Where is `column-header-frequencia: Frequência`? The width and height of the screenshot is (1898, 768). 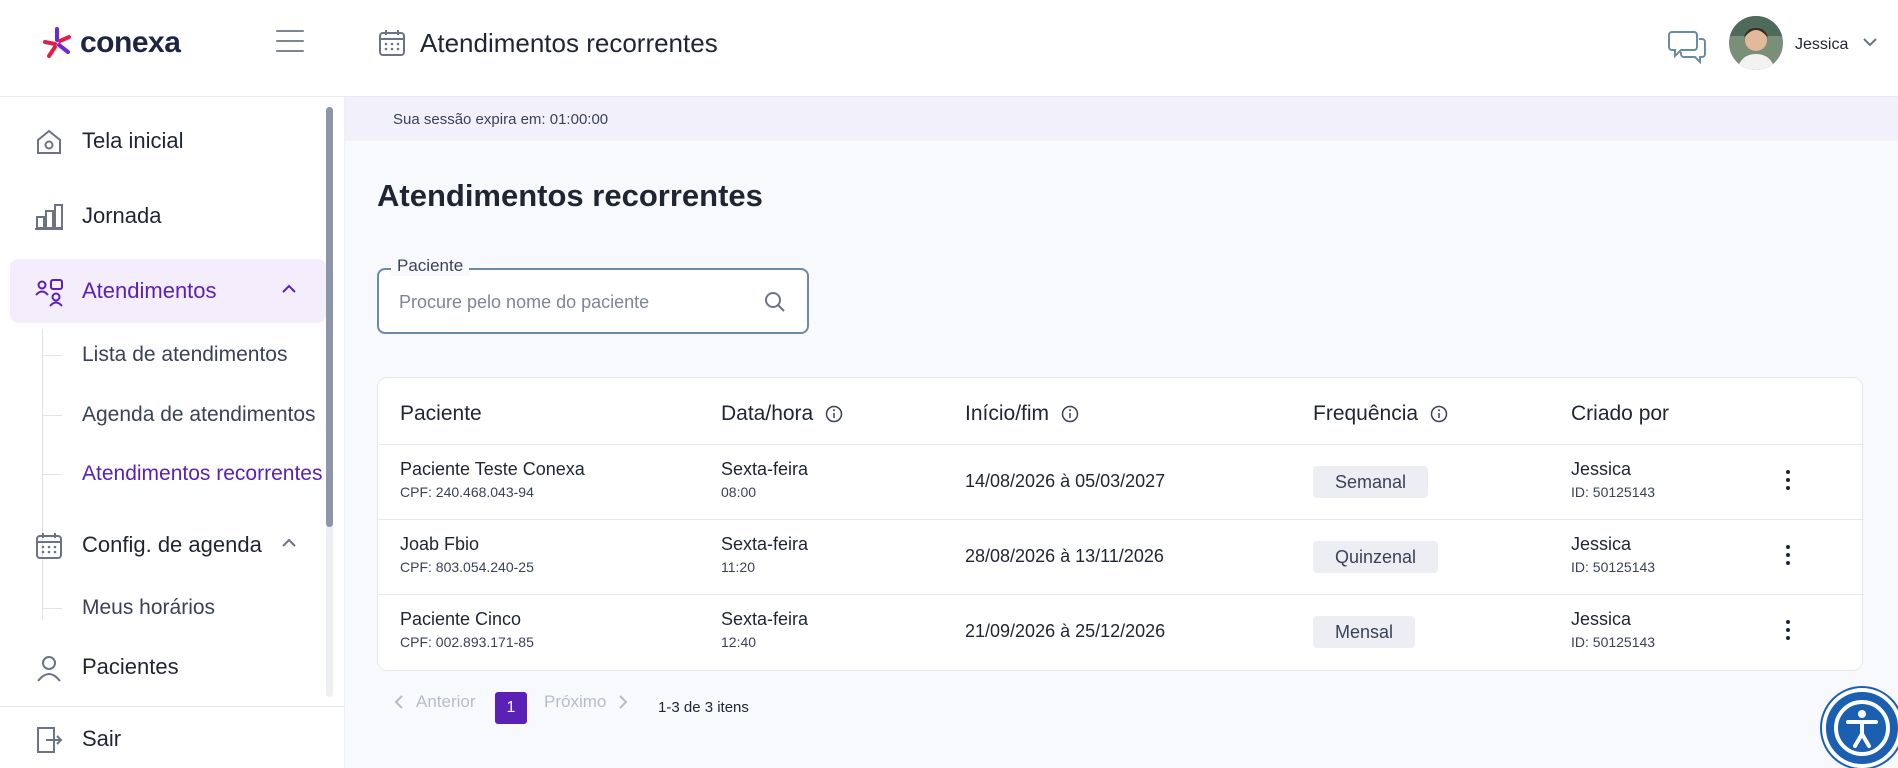
column-header-frequencia: Frequência is located at coordinates (1380, 414).